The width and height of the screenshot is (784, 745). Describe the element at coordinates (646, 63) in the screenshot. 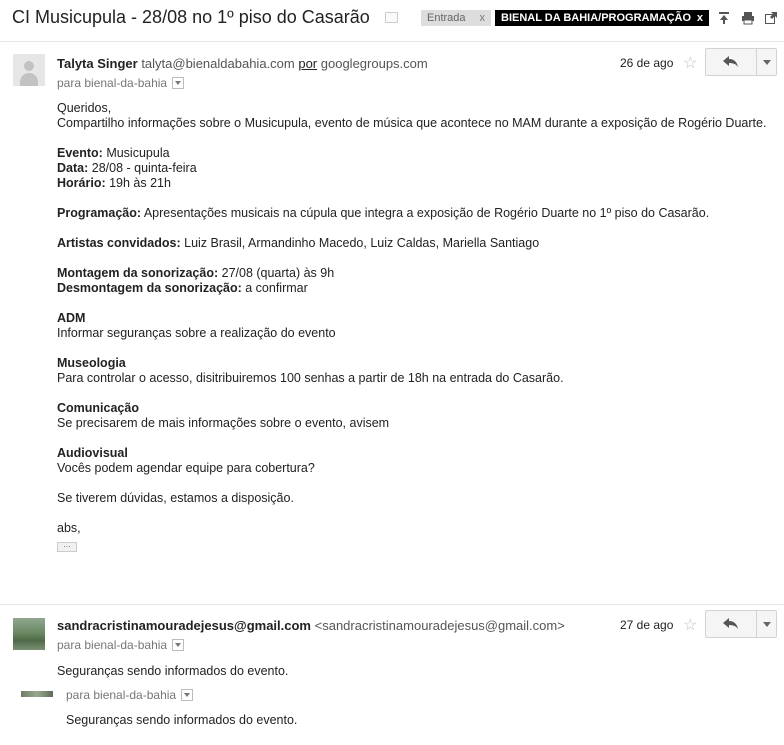

I see `message-date: 26 de ago` at that location.